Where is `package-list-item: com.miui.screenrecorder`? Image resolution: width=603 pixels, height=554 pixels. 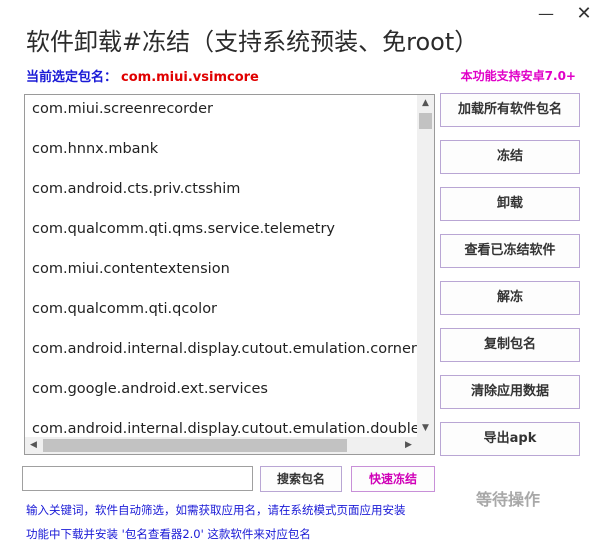
package-list-item: com.miui.screenrecorder is located at coordinates (221, 115).